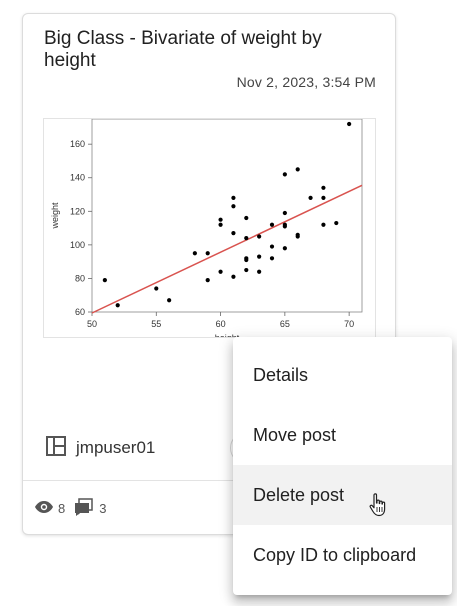  Describe the element at coordinates (342, 495) in the screenshot. I see `menu-item-delete-post: Delete post` at that location.